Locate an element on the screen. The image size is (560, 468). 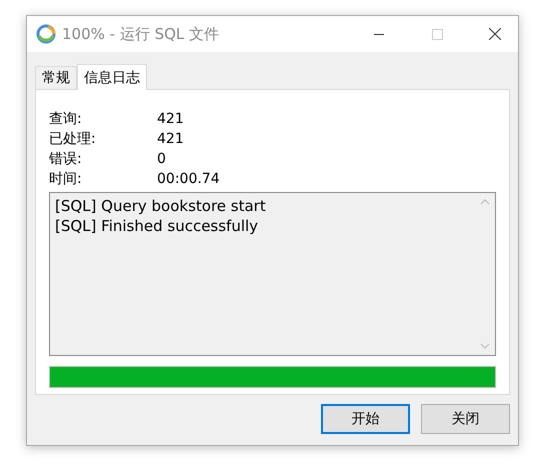
stat-value: 0 is located at coordinates (161, 159).